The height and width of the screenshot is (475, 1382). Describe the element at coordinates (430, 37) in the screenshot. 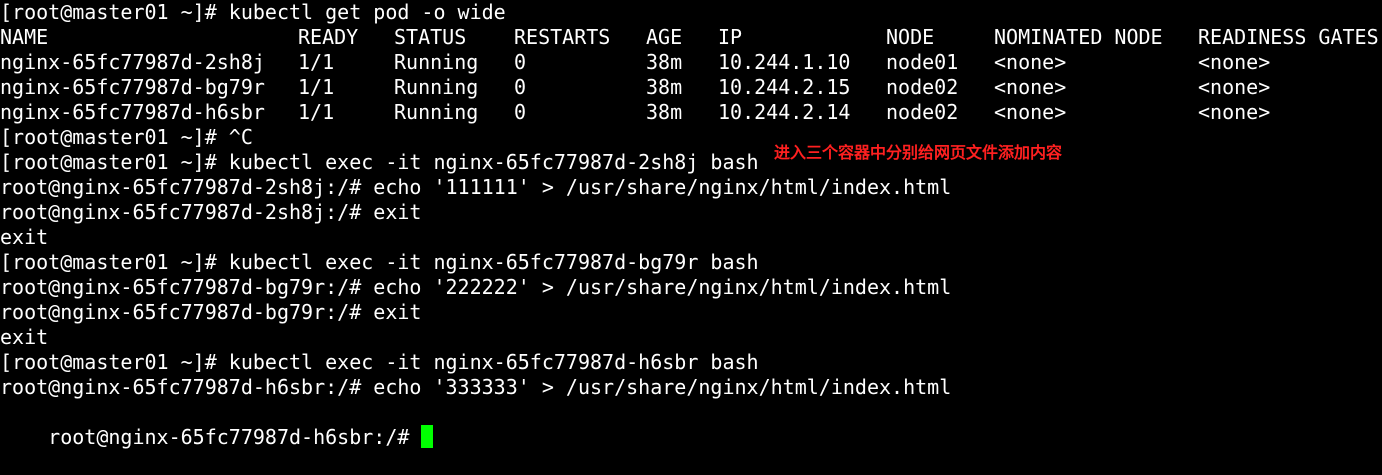

I see `header-status: STATUS` at that location.